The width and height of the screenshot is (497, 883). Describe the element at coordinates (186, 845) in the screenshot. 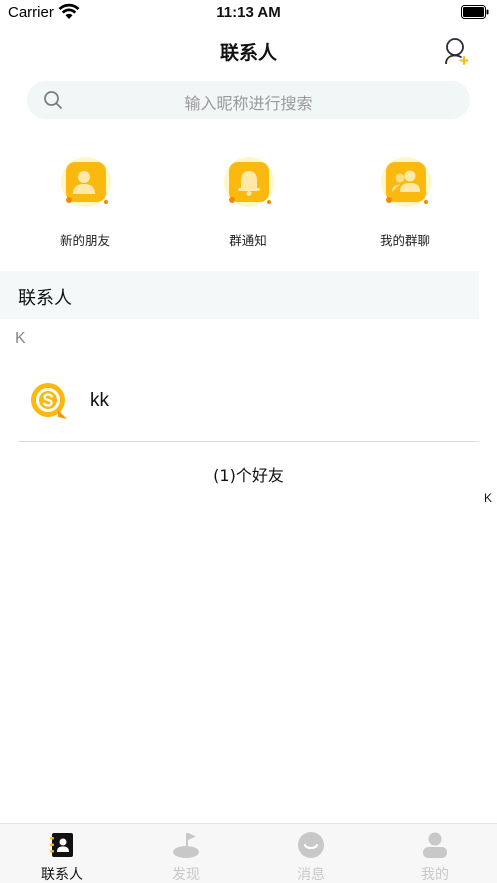

I see `discover-icon` at that location.